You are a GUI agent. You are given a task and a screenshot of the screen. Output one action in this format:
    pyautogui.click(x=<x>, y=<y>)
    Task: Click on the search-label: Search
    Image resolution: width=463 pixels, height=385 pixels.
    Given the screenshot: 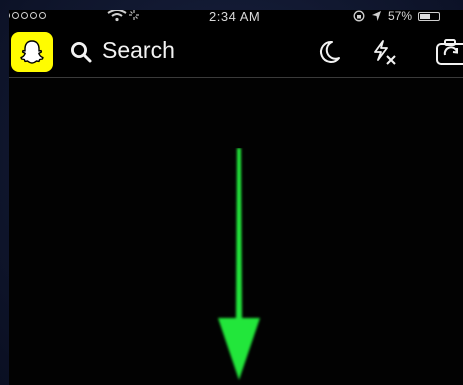 What is the action you would take?
    pyautogui.click(x=138, y=50)
    